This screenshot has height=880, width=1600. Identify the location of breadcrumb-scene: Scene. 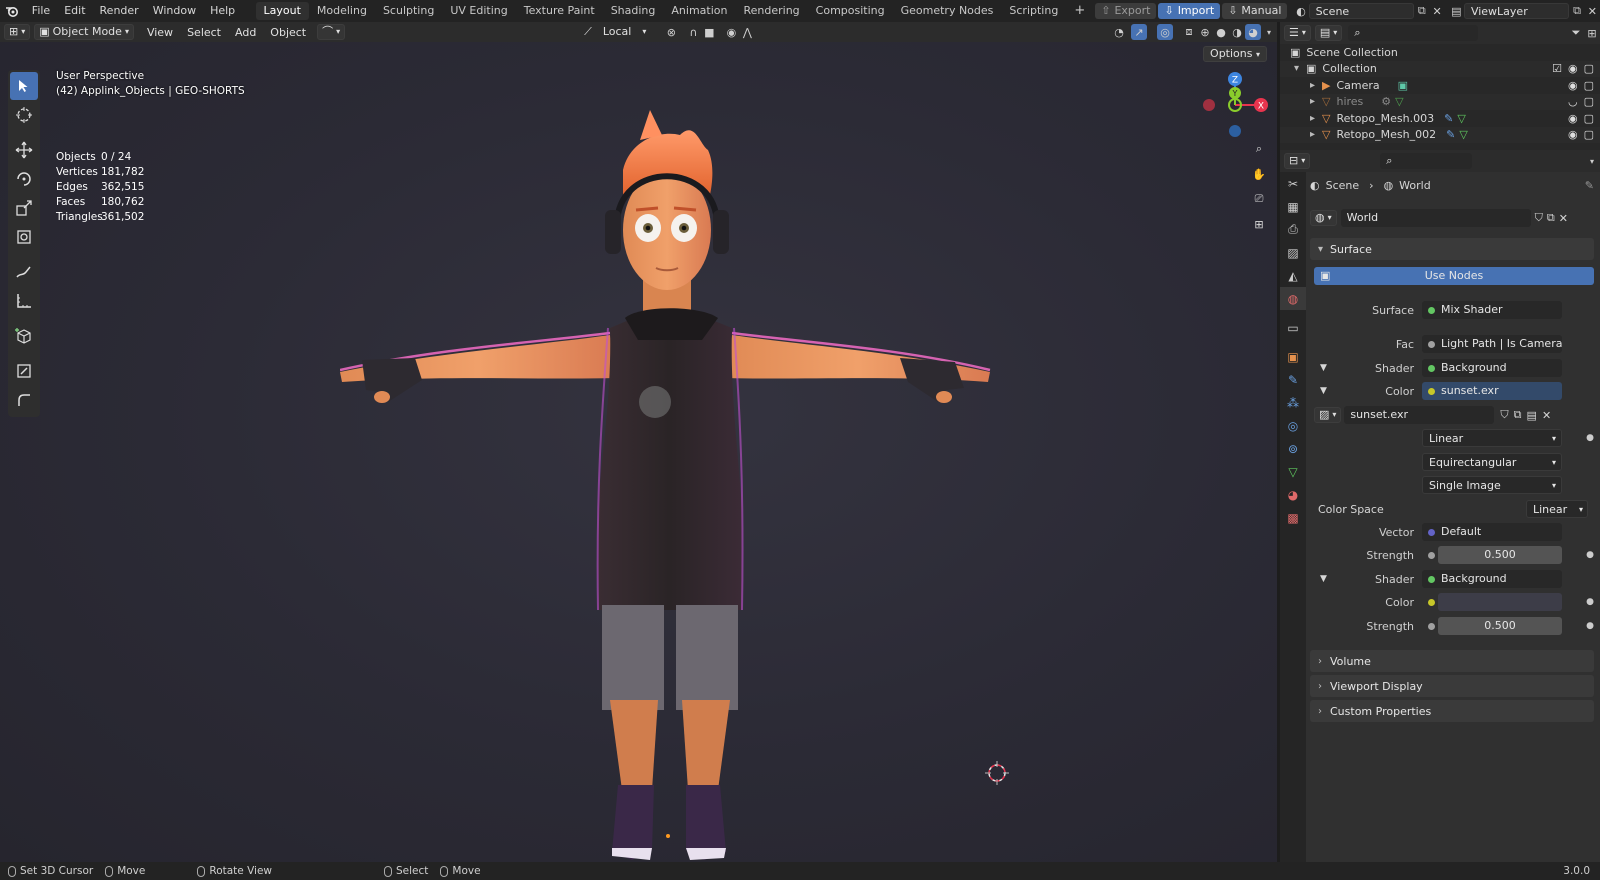
(1343, 185).